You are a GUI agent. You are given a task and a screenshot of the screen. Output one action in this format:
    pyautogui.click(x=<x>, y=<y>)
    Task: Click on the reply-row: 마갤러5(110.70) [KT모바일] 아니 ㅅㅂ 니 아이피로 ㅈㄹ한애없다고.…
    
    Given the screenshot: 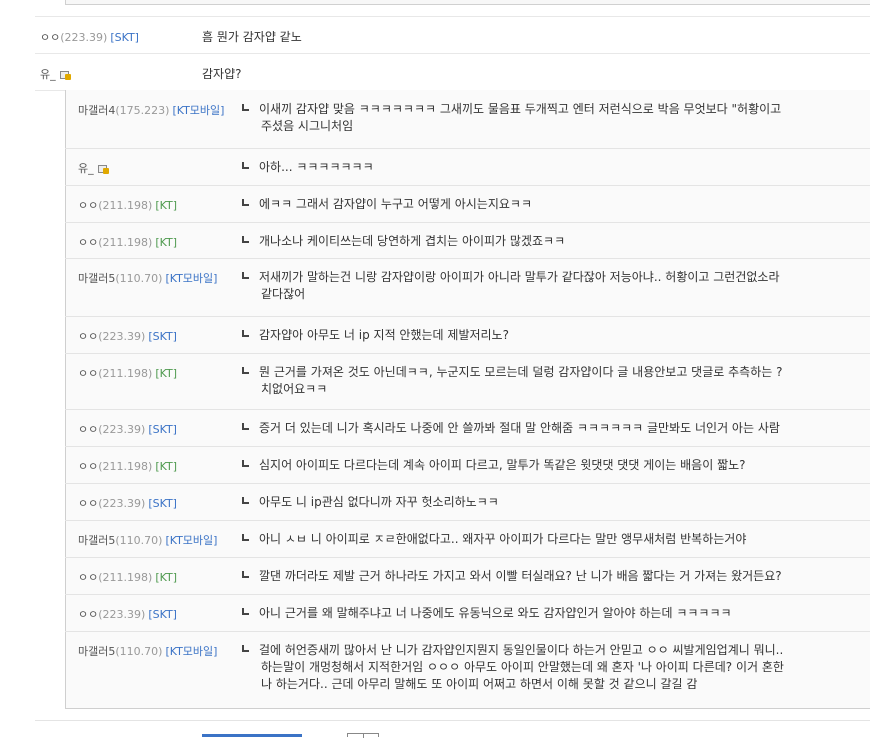 What is the action you would take?
    pyautogui.click(x=467, y=539)
    